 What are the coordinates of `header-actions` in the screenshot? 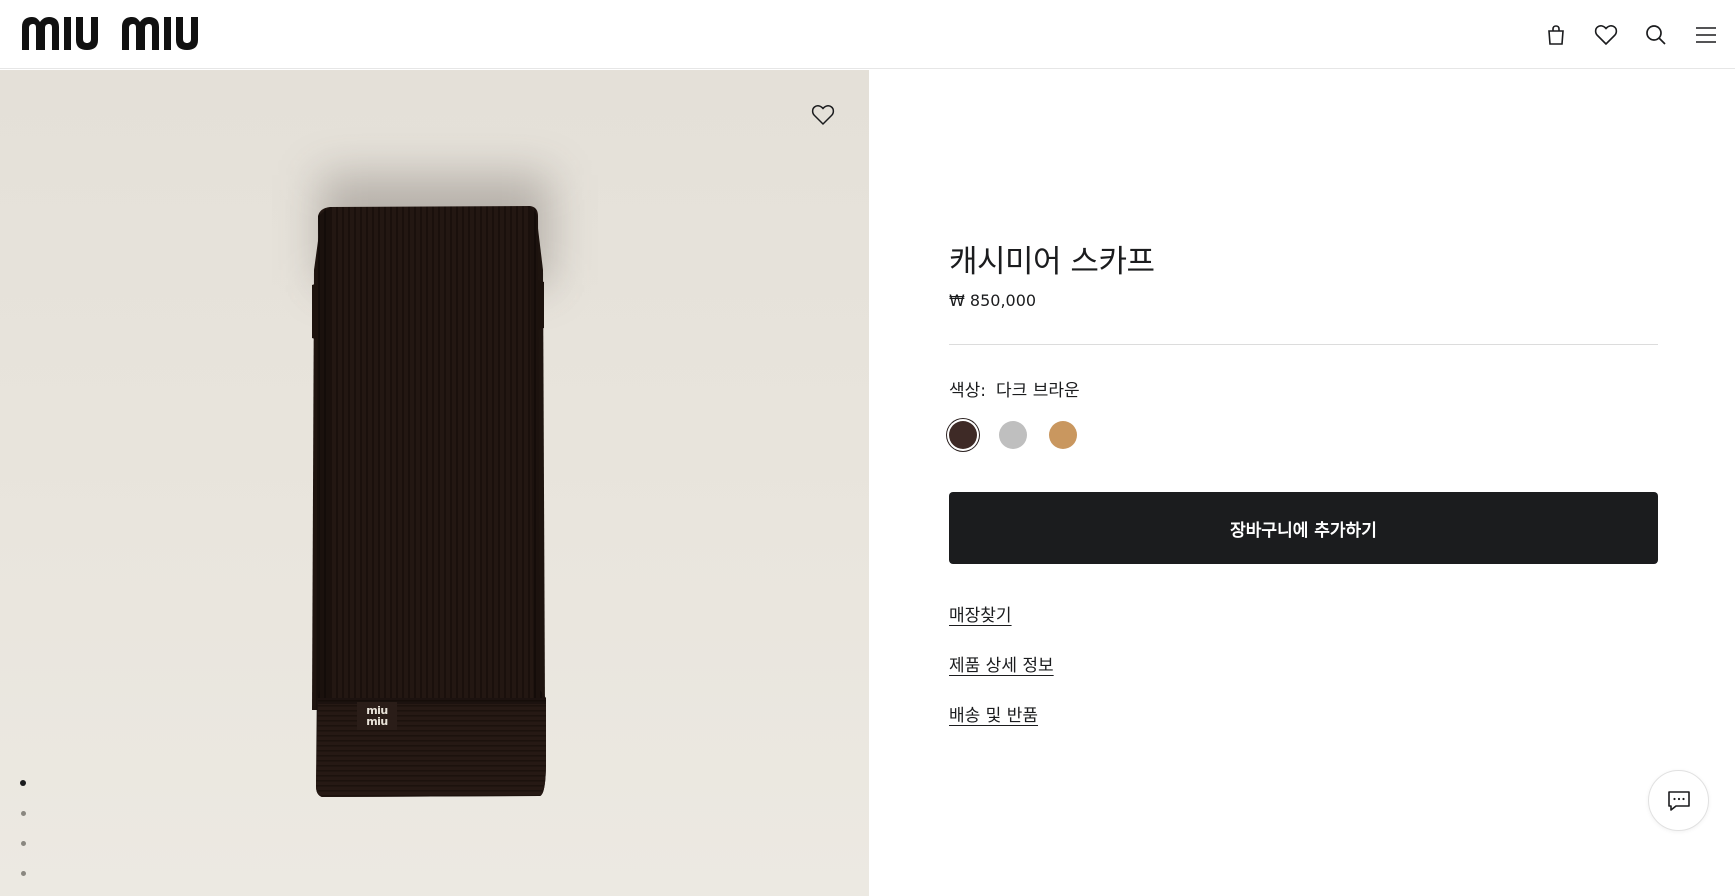 It's located at (1633, 34).